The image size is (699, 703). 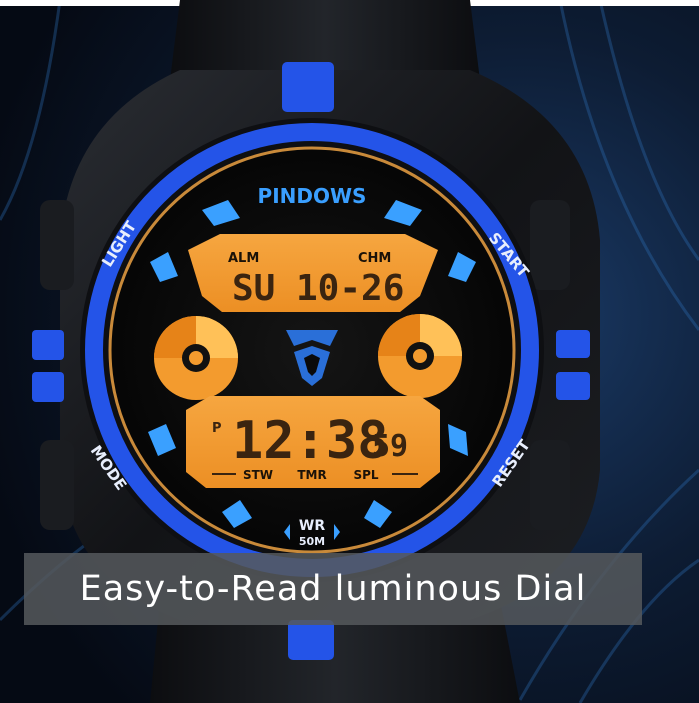 I want to click on lug-accent-bottom, so click(x=311, y=640).